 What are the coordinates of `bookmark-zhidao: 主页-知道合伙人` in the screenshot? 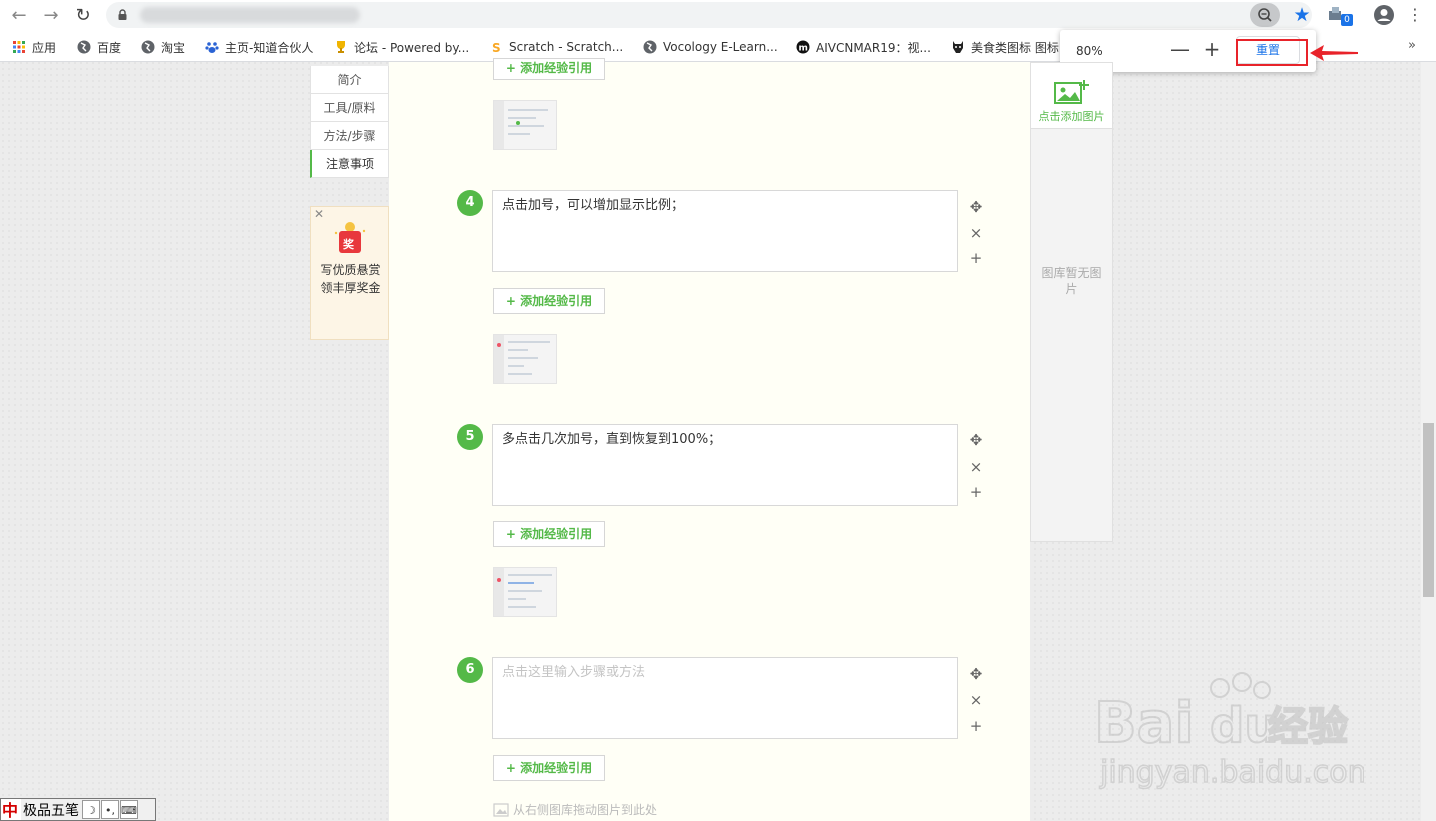 It's located at (259, 47).